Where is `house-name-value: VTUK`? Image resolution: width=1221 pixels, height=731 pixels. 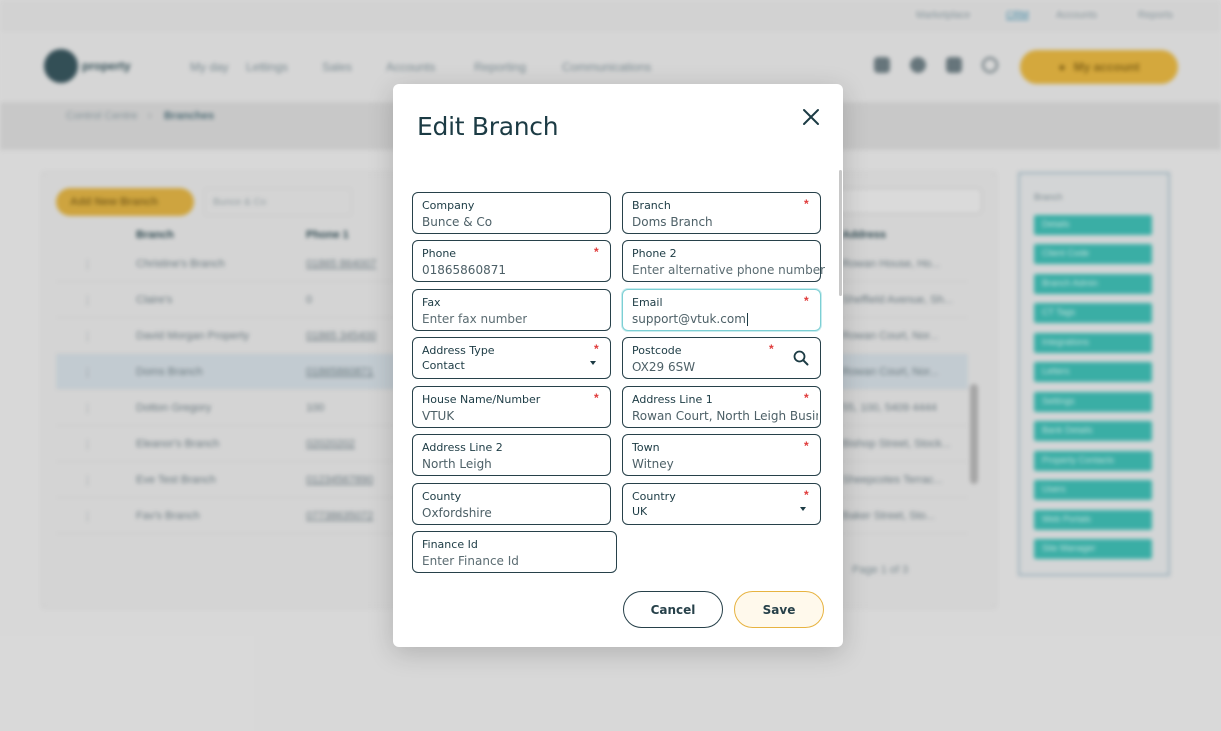
house-name-value: VTUK is located at coordinates (438, 416).